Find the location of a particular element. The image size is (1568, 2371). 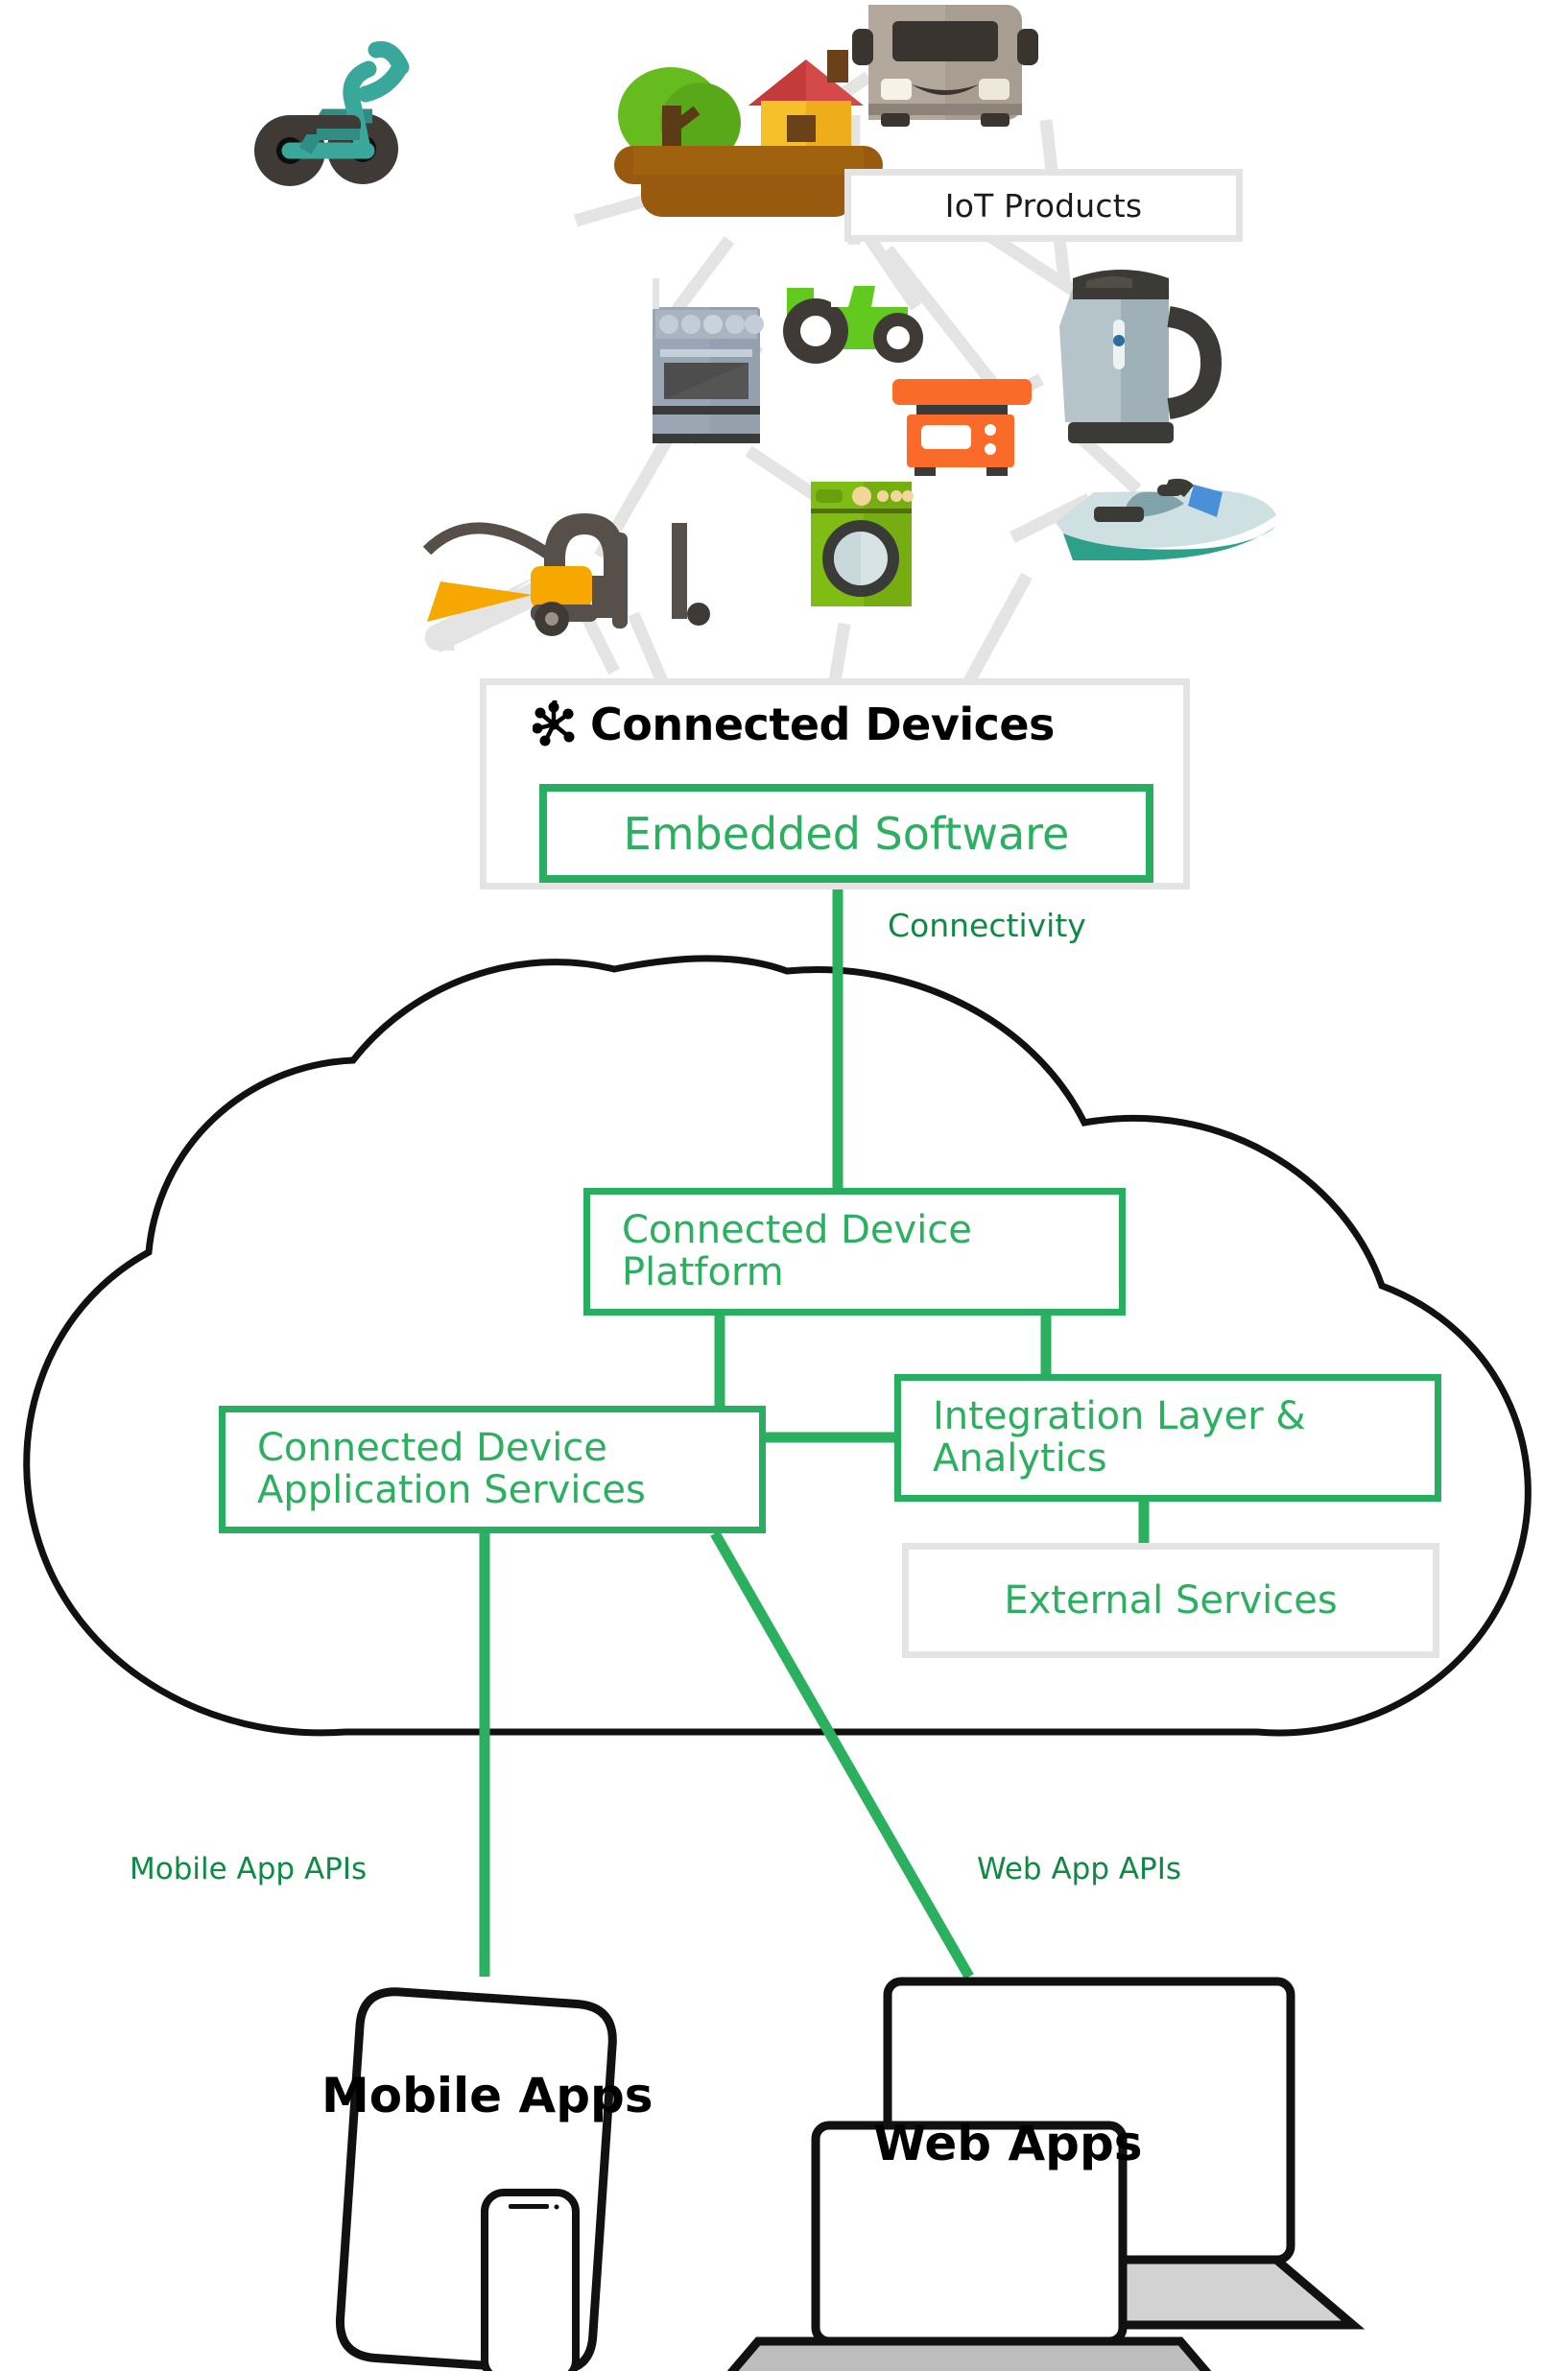

connected-device-platform-label: Connected Device Platform is located at coordinates (797, 1251).